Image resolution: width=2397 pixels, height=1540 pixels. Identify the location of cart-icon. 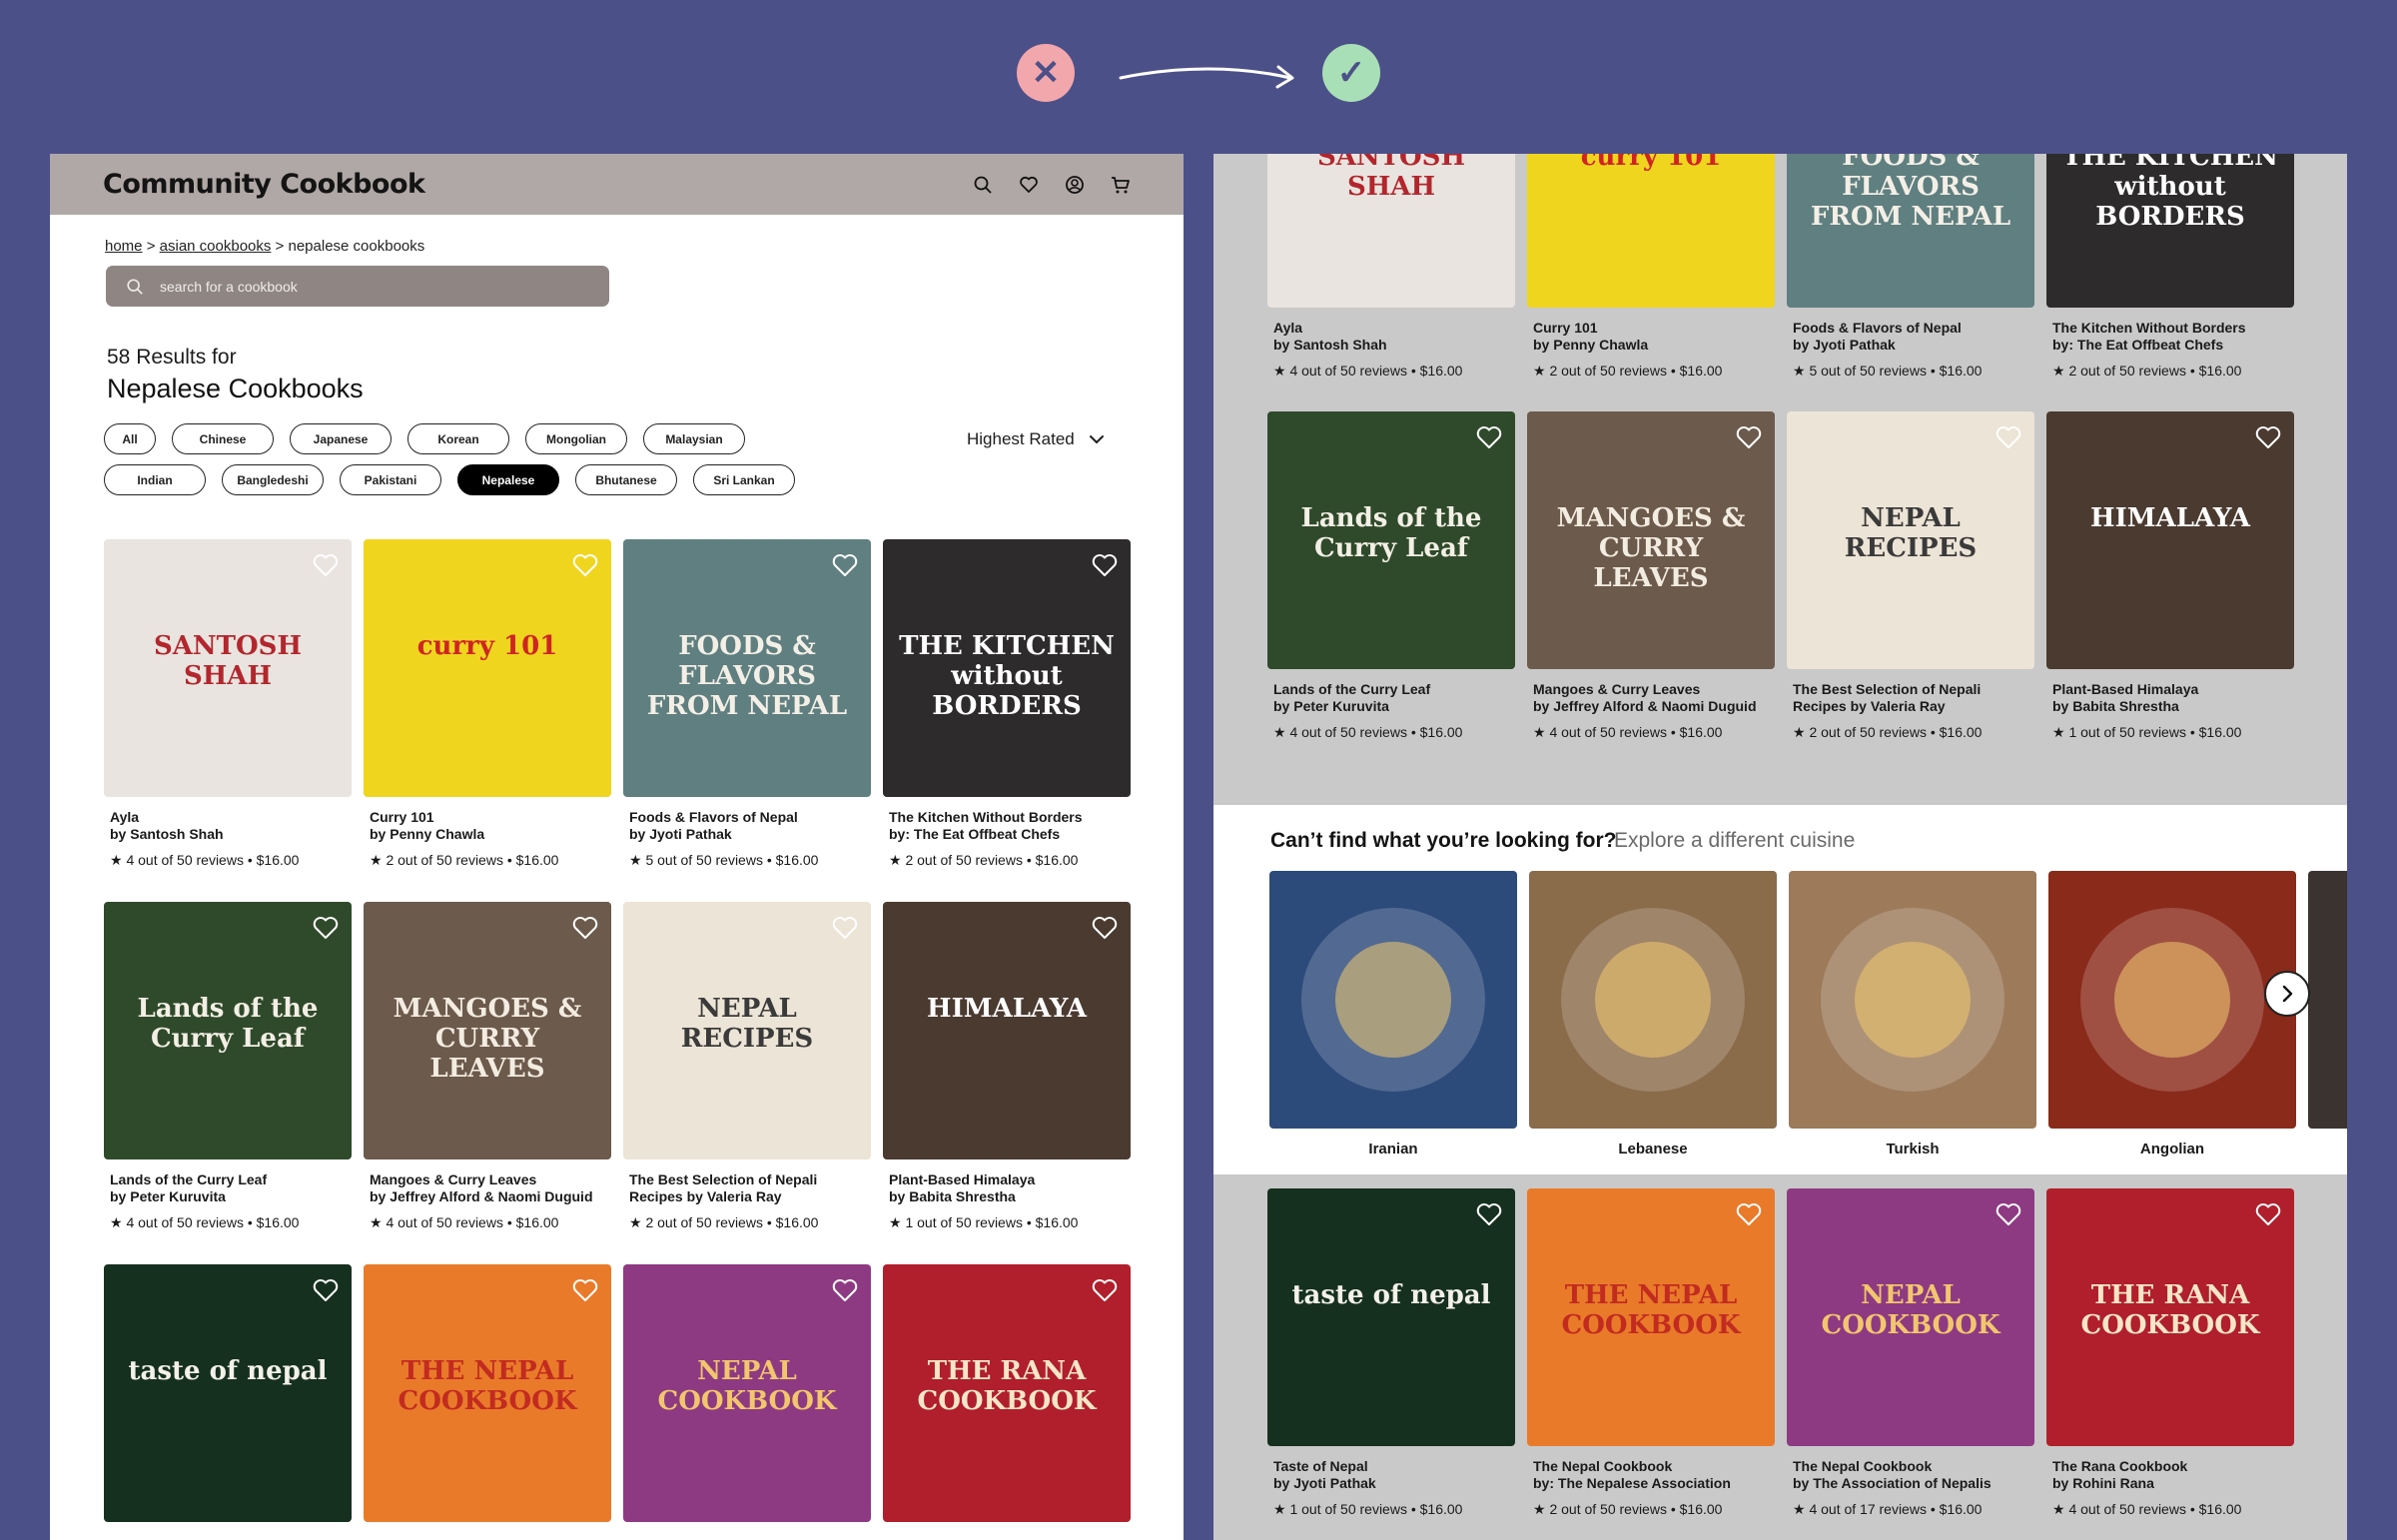
(1121, 185).